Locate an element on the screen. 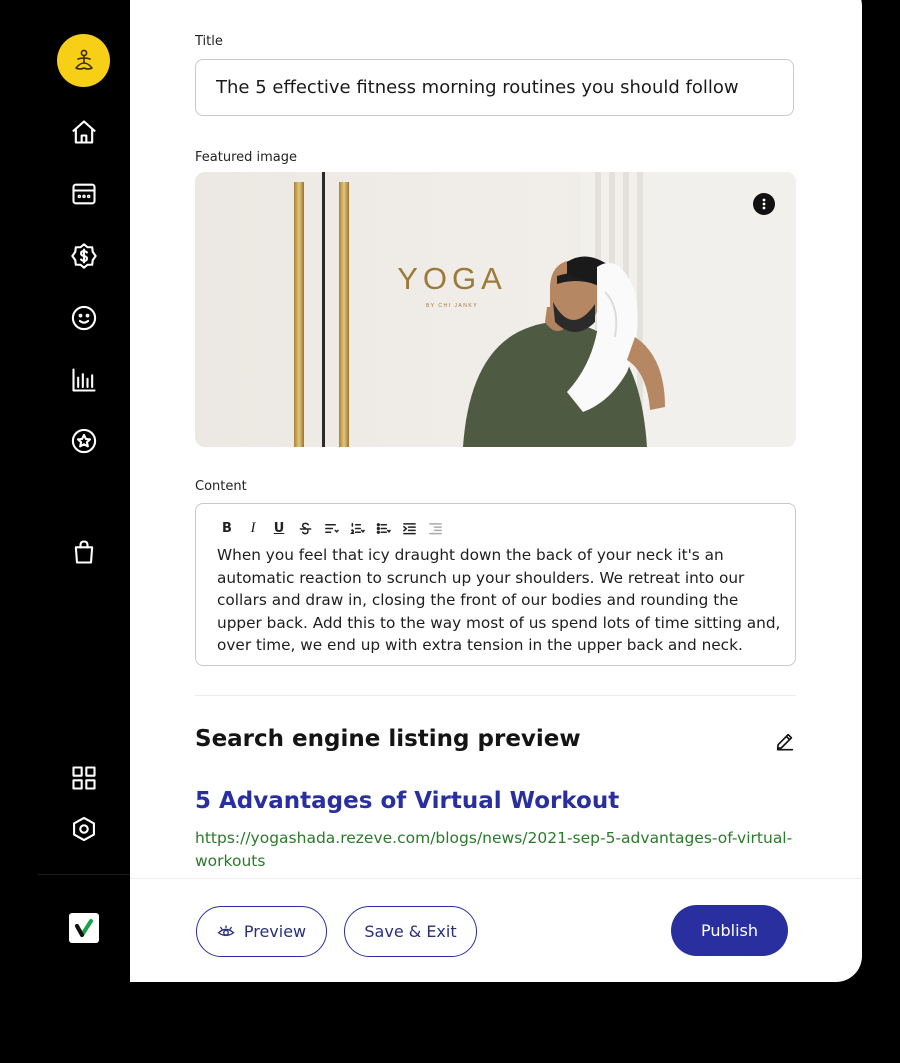 The width and height of the screenshot is (900, 1063). text-align-icon is located at coordinates (331, 528).